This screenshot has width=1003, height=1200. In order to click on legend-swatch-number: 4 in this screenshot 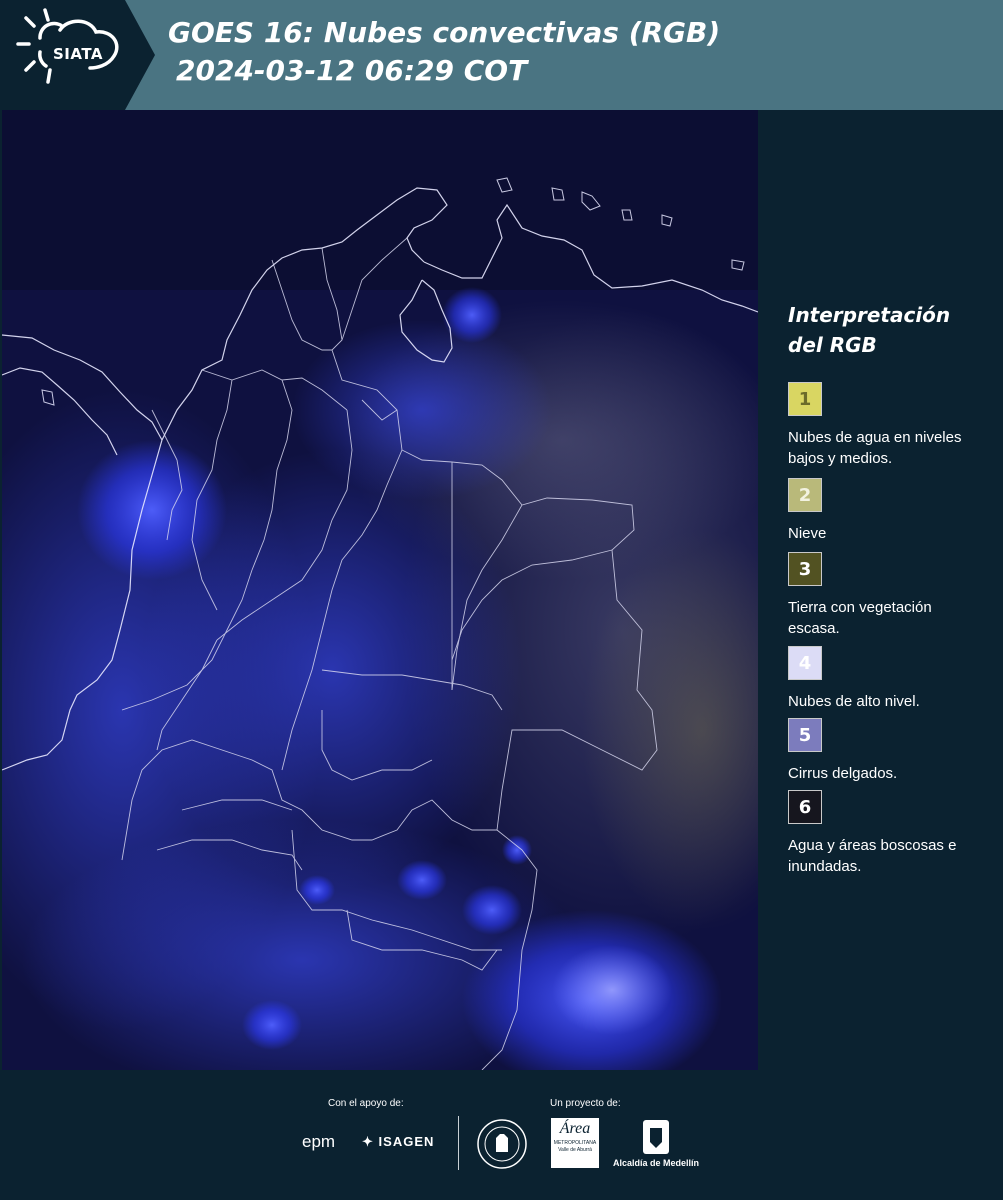, I will do `click(805, 663)`.